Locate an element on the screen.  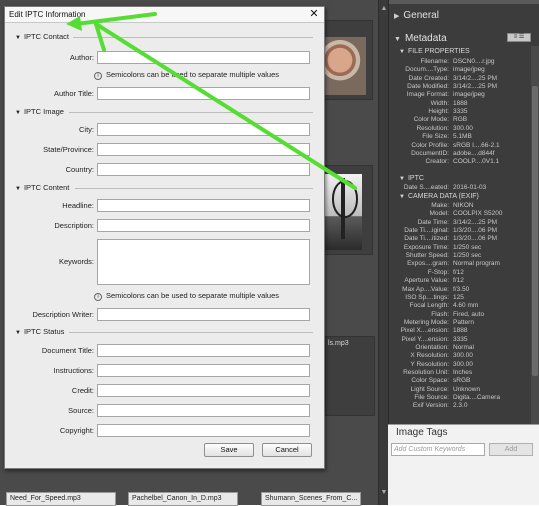
state-field is located at coordinates (203, 149).